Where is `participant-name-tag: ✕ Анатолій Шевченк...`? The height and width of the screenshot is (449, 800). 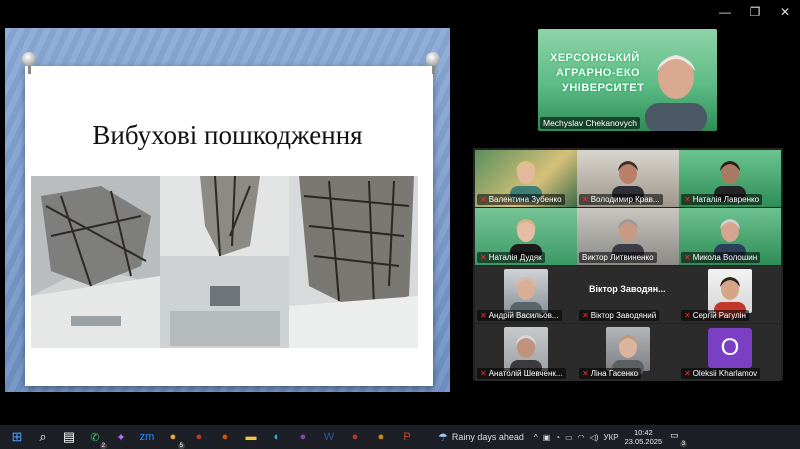
participant-name-tag: ✕ Анатолій Шевченк... is located at coordinates (521, 373).